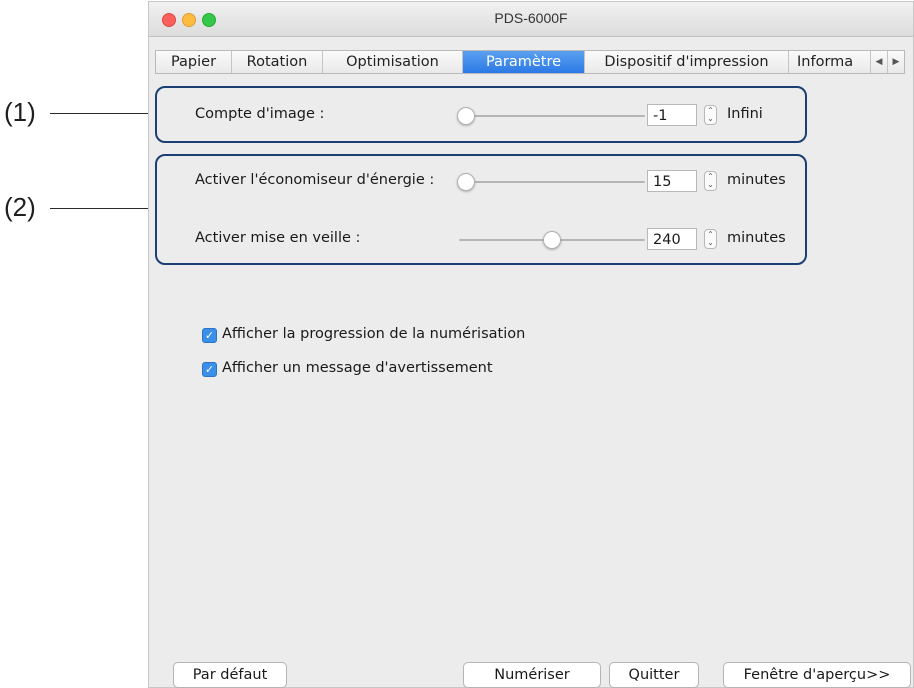  I want to click on show-warning-checkbox: ✓, so click(209, 369).